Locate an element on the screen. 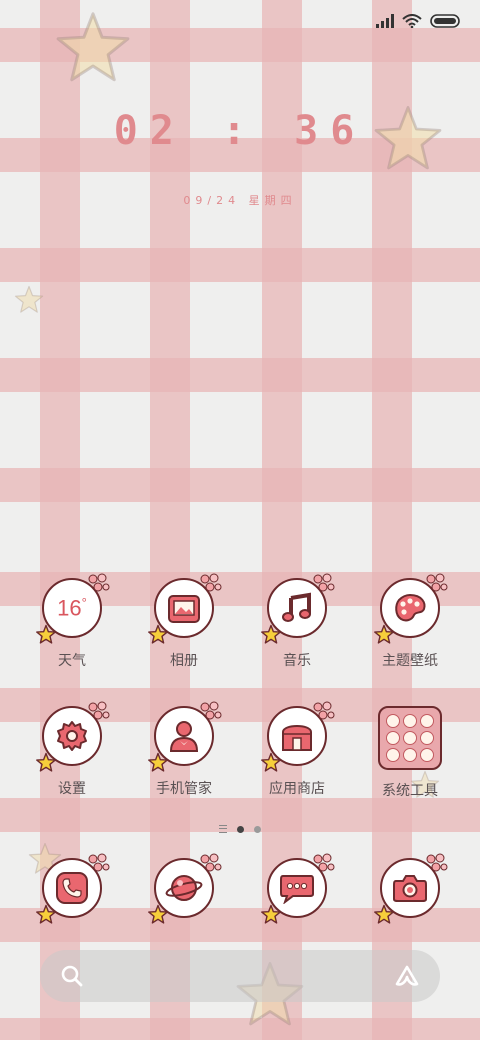 The image size is (480, 1040). menu-lines-icon is located at coordinates (223, 829).